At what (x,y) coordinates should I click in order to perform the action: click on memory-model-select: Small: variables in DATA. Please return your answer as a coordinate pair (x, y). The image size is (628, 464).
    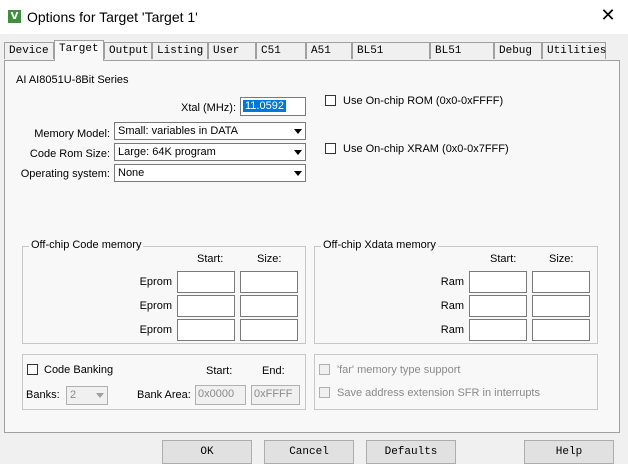
    Looking at the image, I should click on (210, 131).